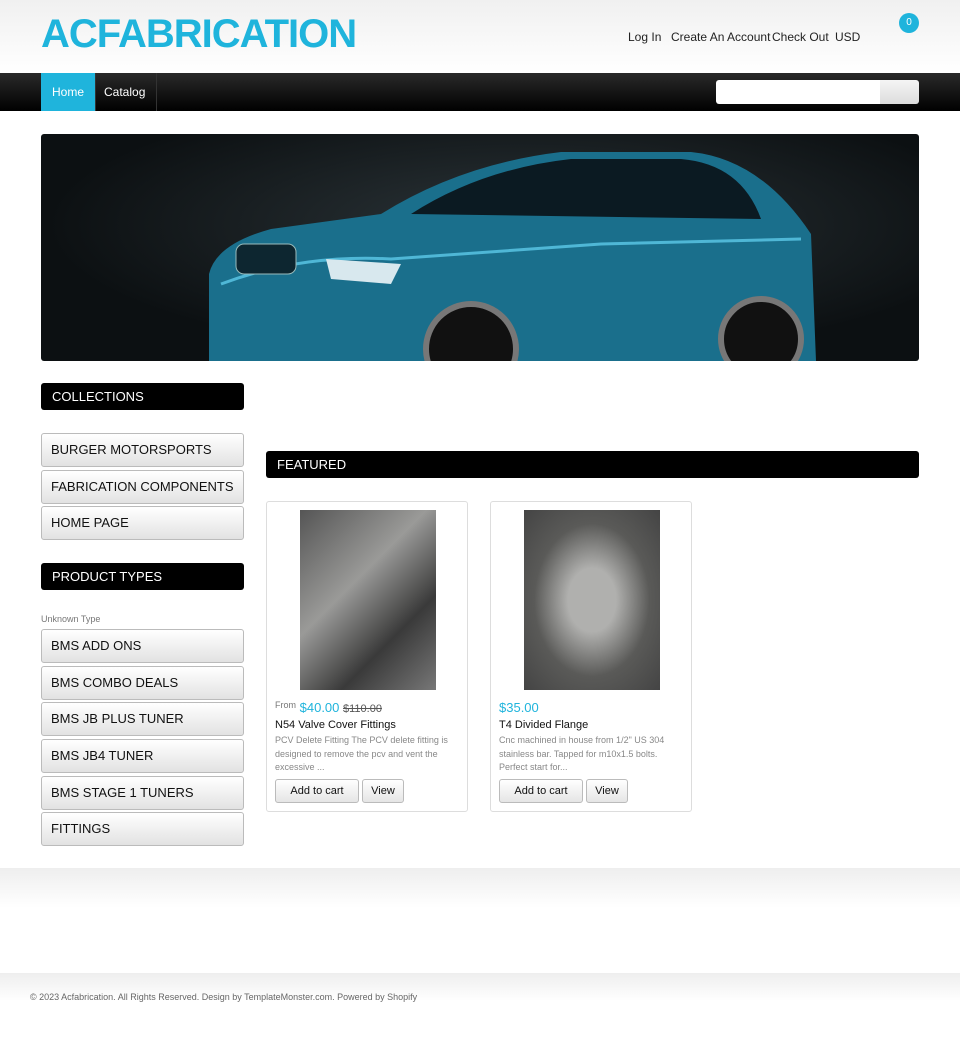 The image size is (960, 1043). What do you see at coordinates (480, 888) in the screenshot?
I see `footer-band` at bounding box center [480, 888].